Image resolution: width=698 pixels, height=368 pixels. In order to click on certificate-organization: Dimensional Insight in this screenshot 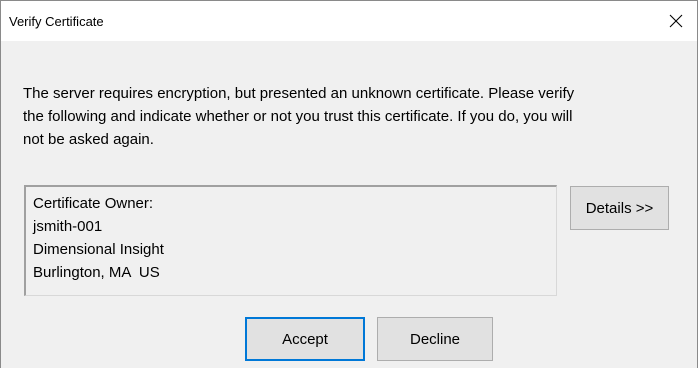, I will do `click(98, 249)`.